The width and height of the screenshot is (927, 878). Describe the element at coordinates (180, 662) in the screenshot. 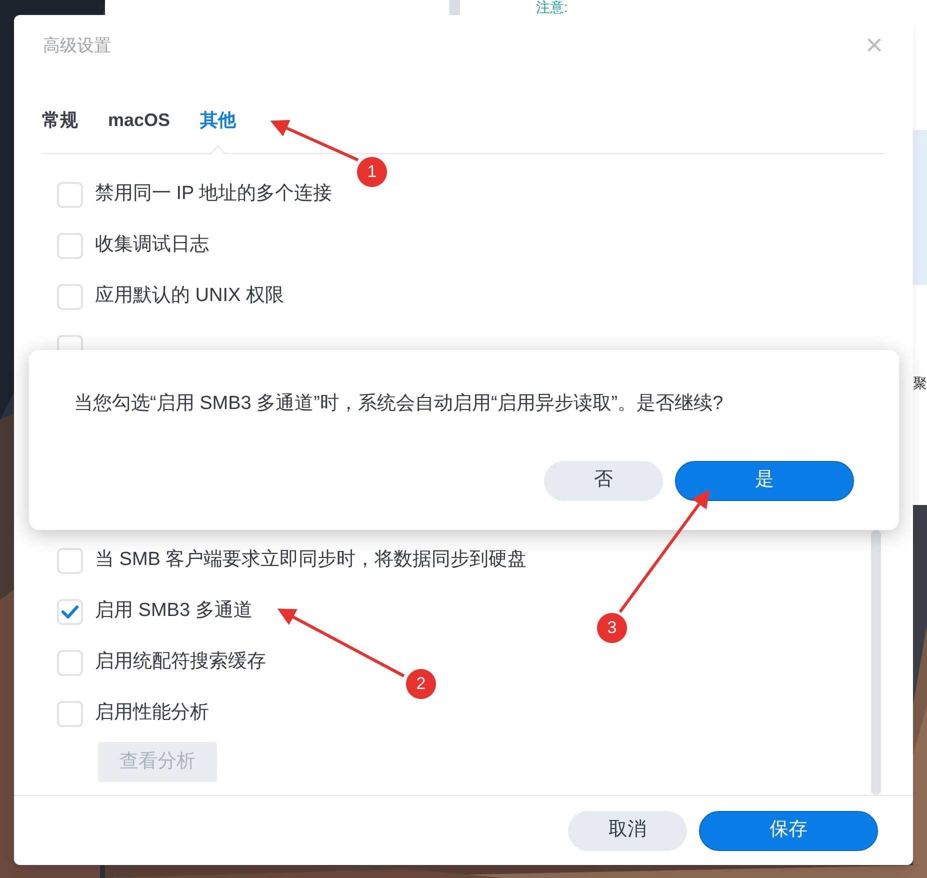

I see `option-label: 启用统配符搜索缓存` at that location.